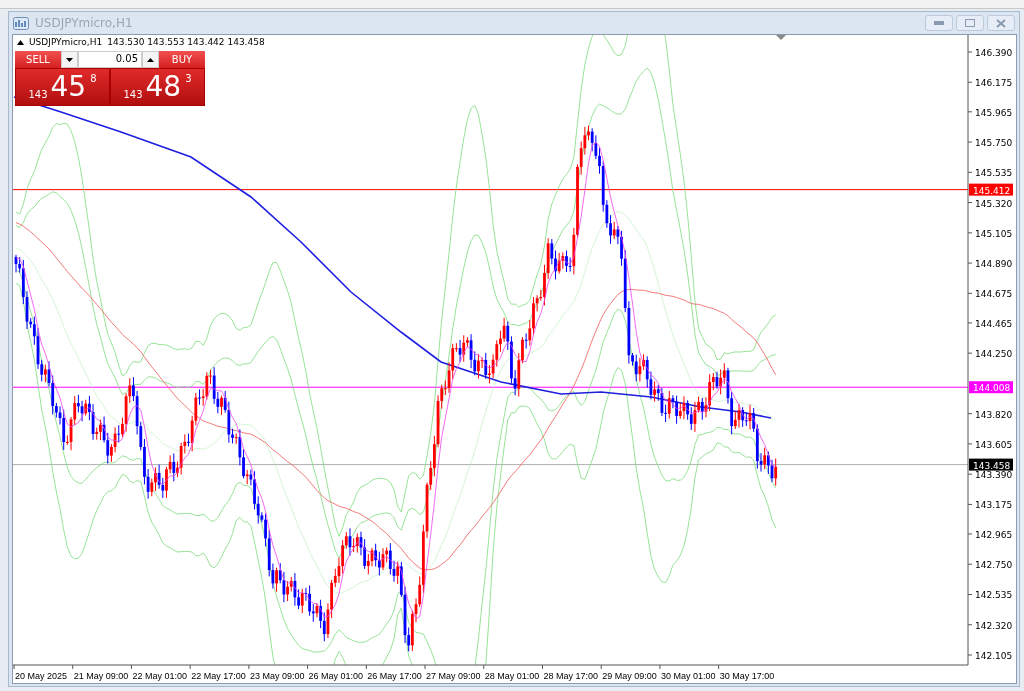  Describe the element at coordinates (994, 323) in the screenshot. I see `price-axis-label: 144.465` at that location.